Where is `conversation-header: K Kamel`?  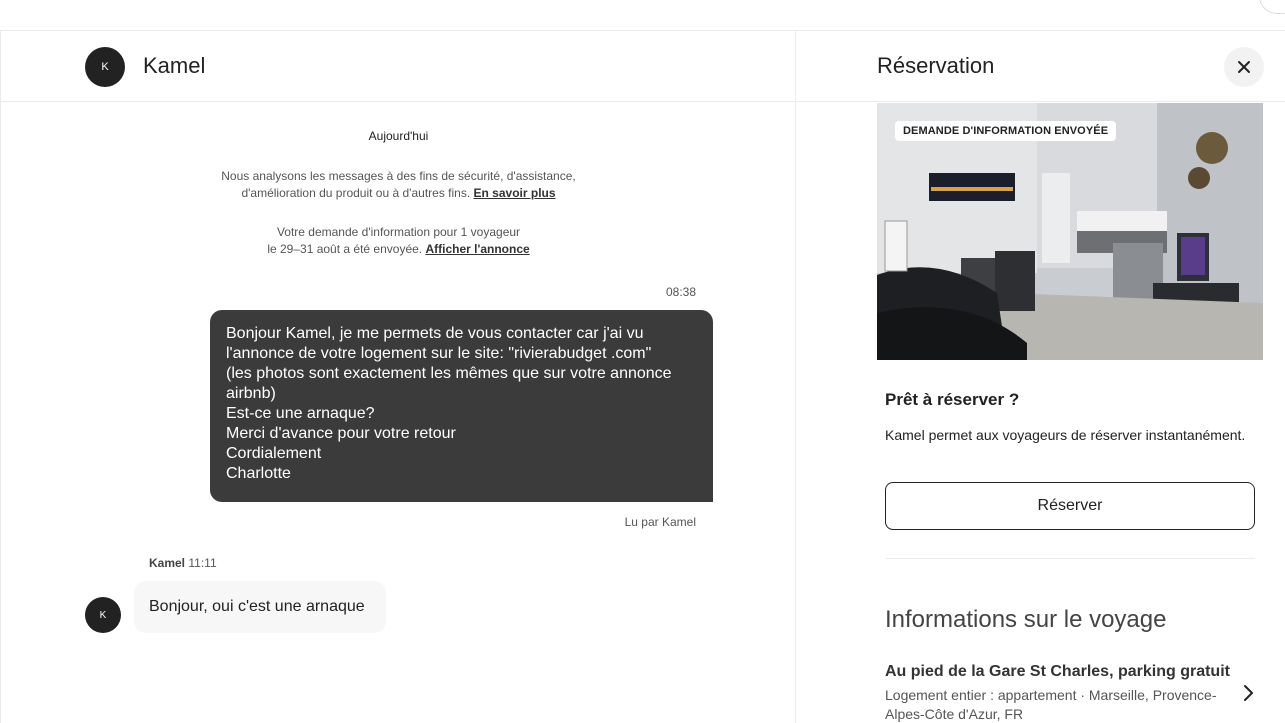
conversation-header: K Kamel is located at coordinates (398, 66).